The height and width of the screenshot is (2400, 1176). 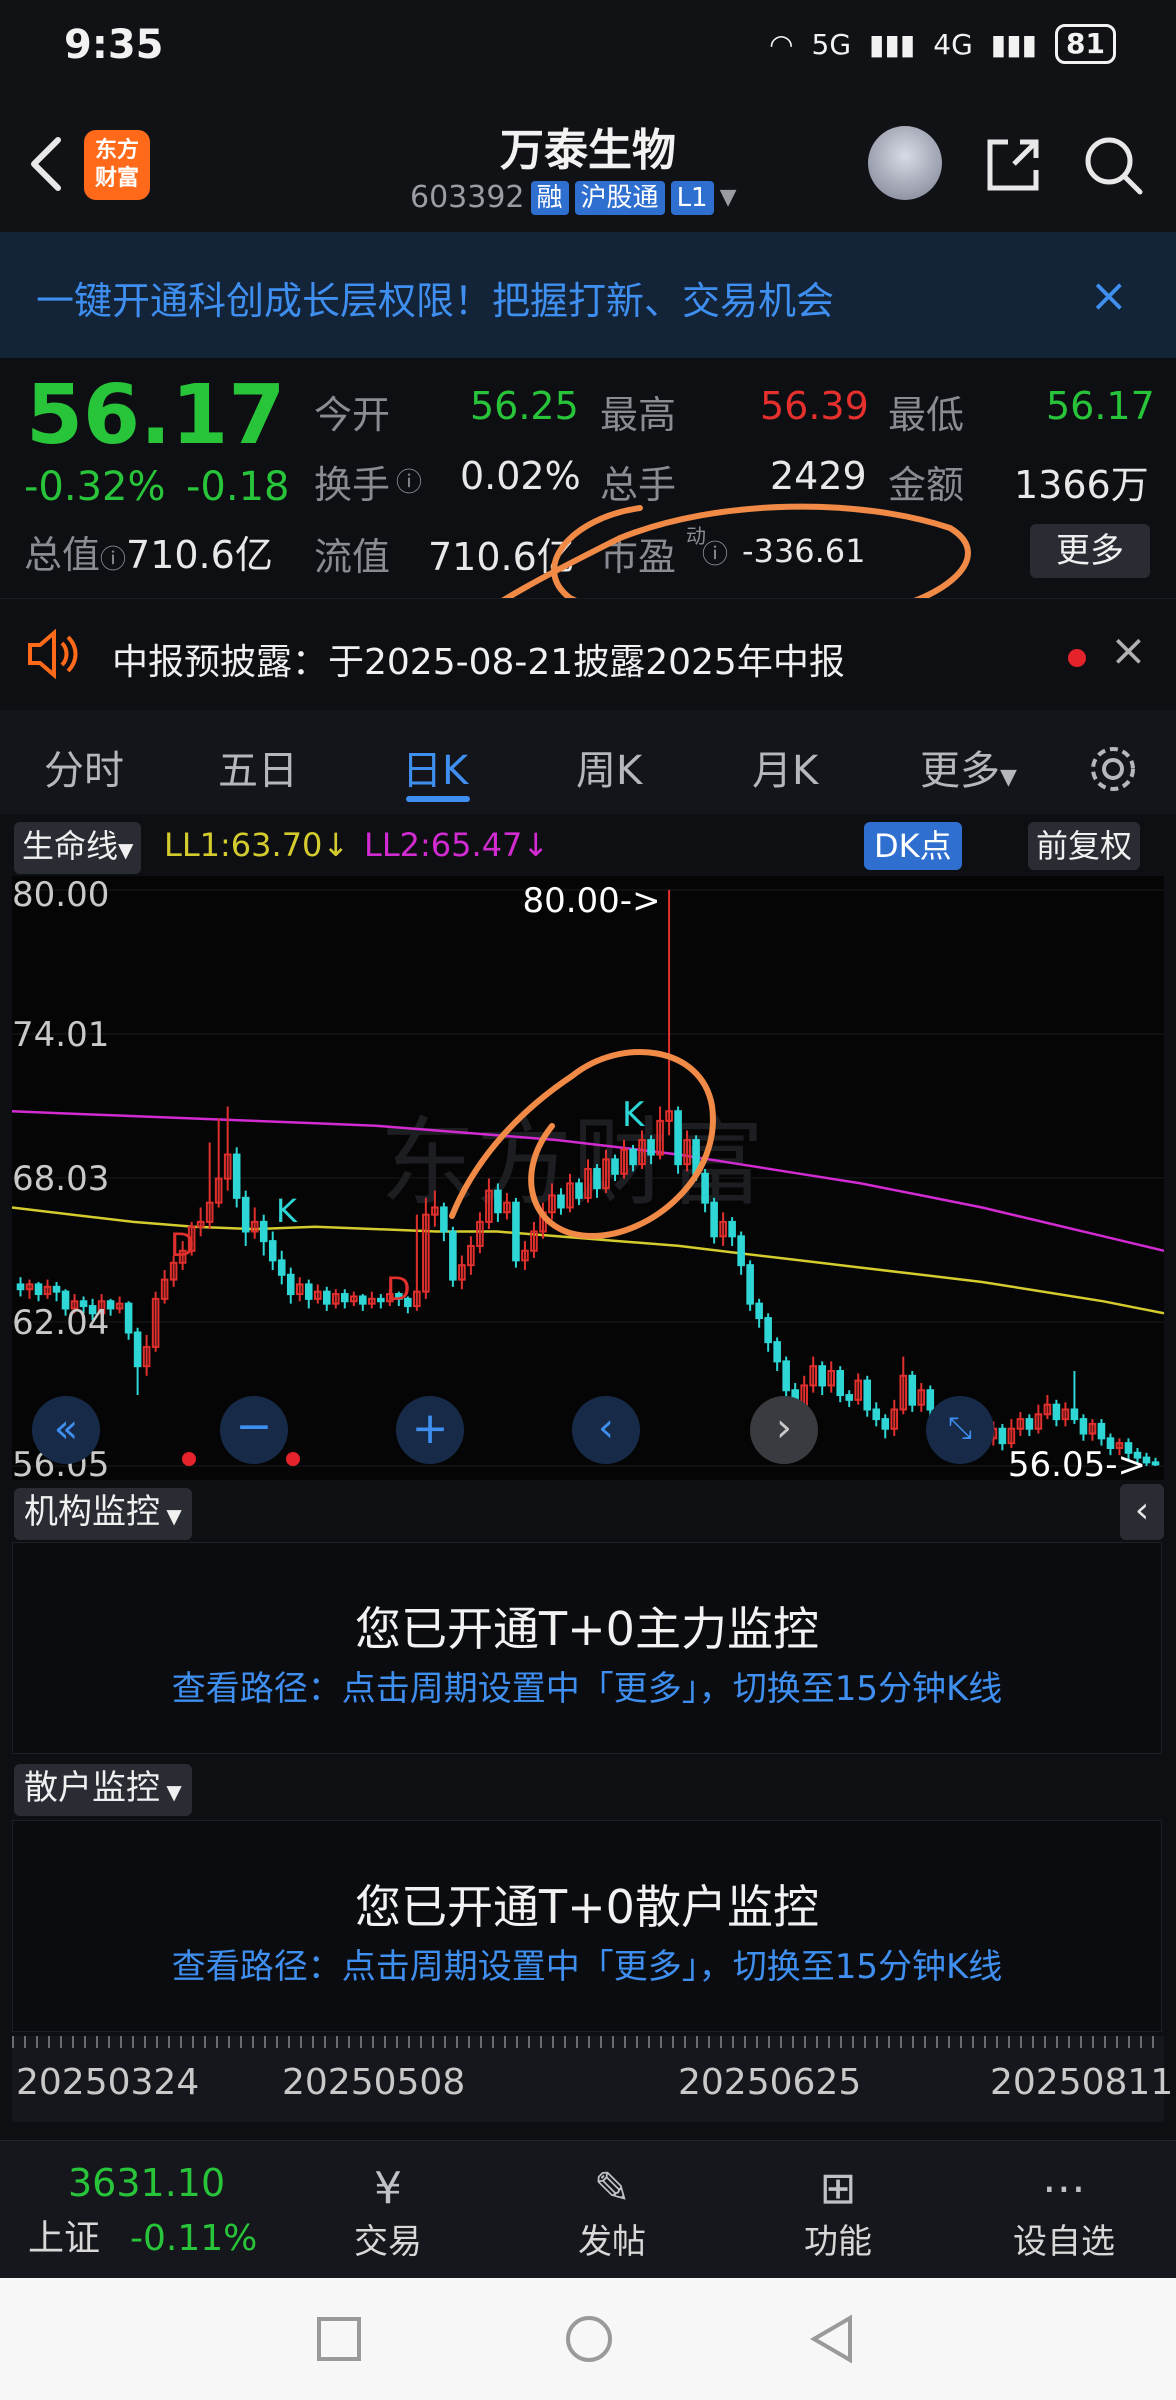 What do you see at coordinates (78, 848) in the screenshot?
I see `indicator-select: 生命线▼` at bounding box center [78, 848].